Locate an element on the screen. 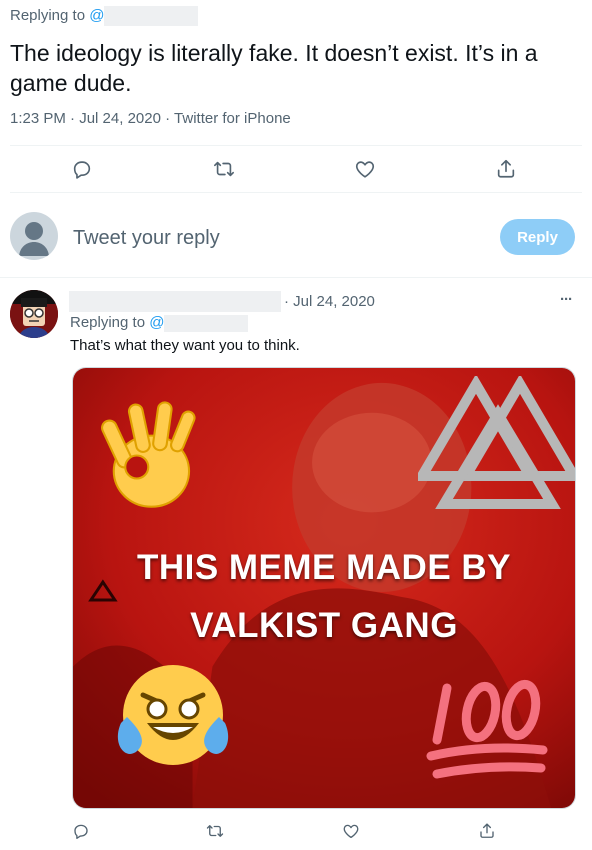 The image size is (592, 850). ok-hand-emoji is located at coordinates (153, 455).